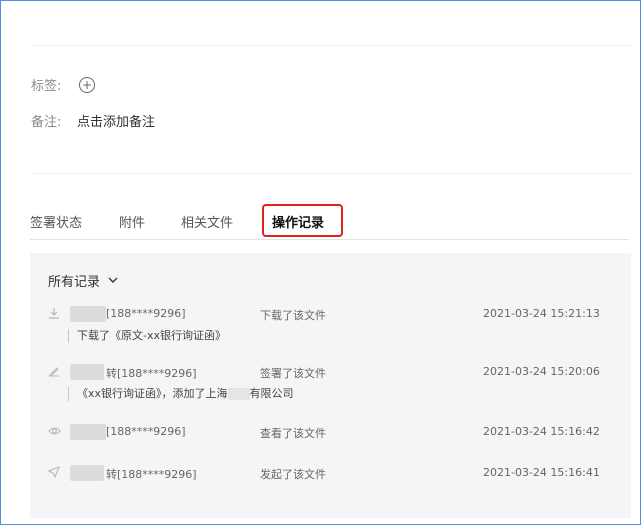  Describe the element at coordinates (238, 394) in the screenshot. I see `redacted-company` at that location.